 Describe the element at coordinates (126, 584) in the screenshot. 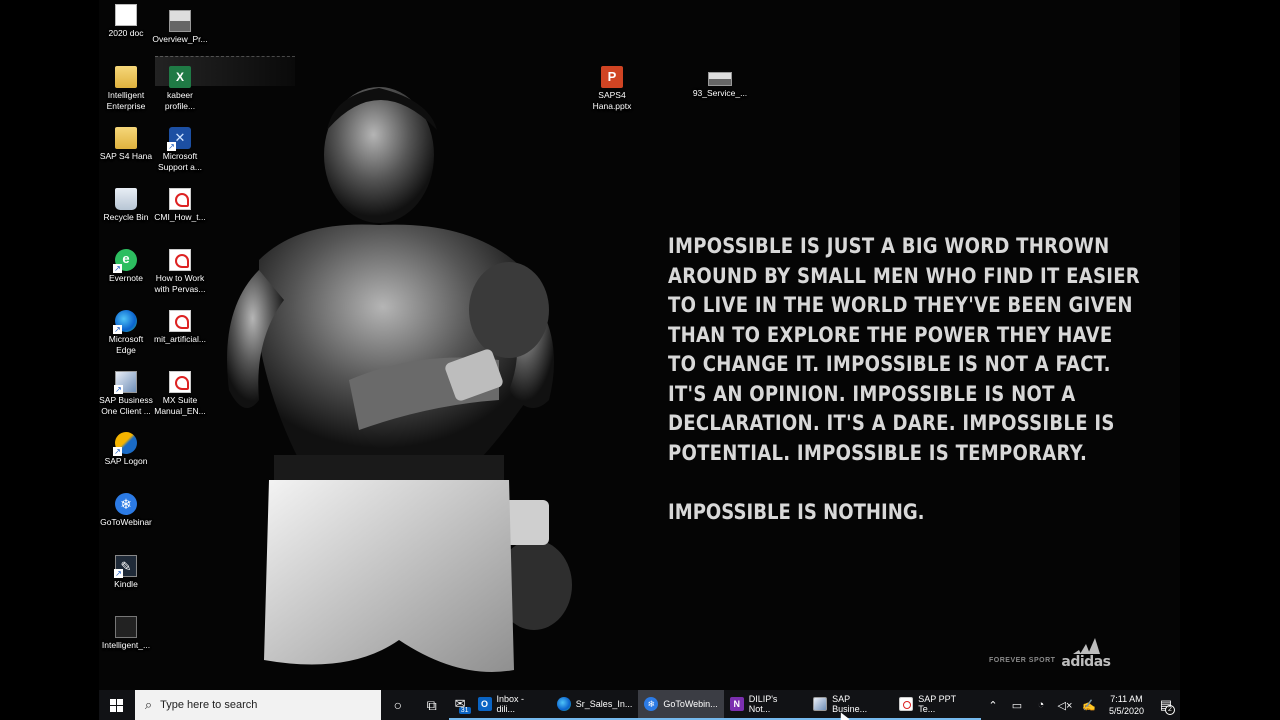

I see `desktop-icon-label: Kindle` at that location.